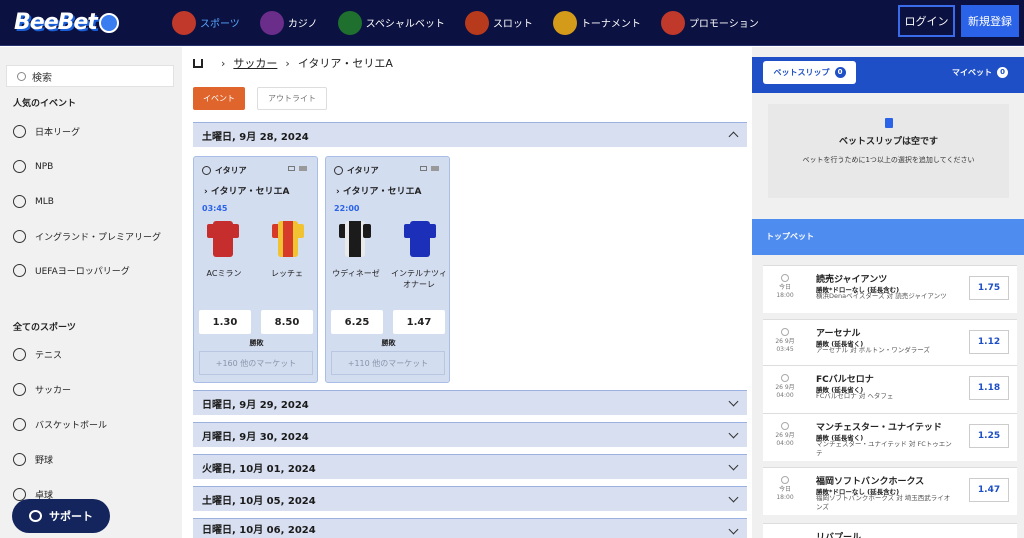  Describe the element at coordinates (419, 322) in the screenshot. I see `odd-away-button: 1.47` at that location.